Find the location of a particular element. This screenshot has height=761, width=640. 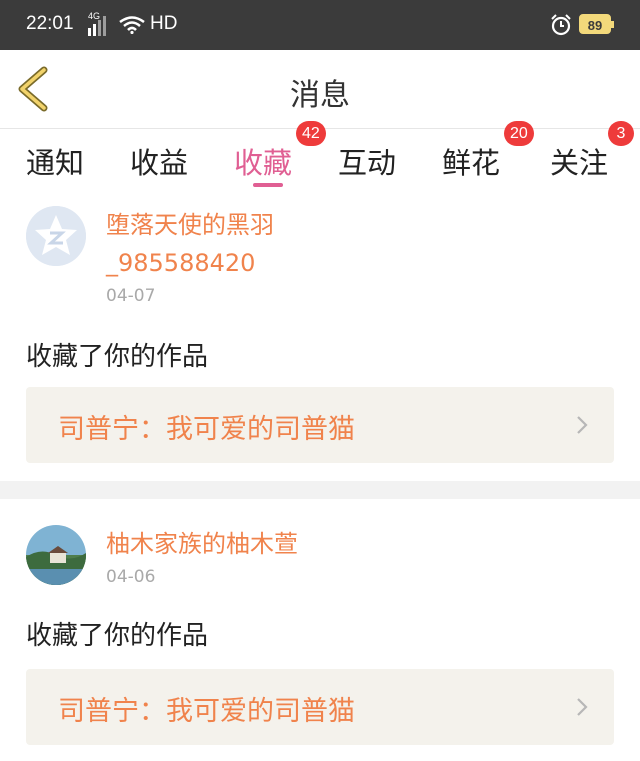

tab-notifications: 通知 is located at coordinates (55, 161).